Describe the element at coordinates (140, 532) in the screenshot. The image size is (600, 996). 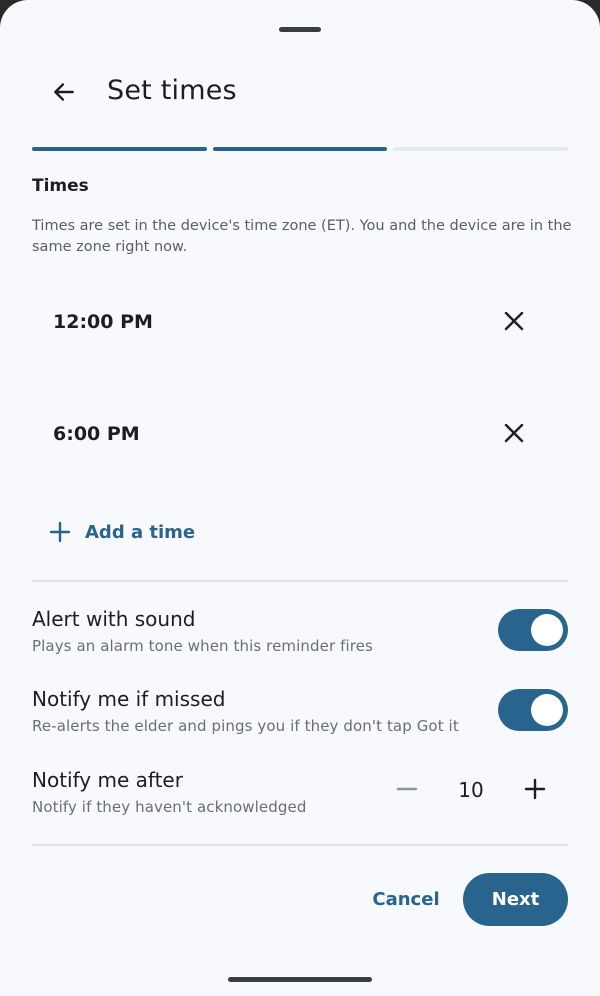
I see `add-time-label: Add a time` at that location.